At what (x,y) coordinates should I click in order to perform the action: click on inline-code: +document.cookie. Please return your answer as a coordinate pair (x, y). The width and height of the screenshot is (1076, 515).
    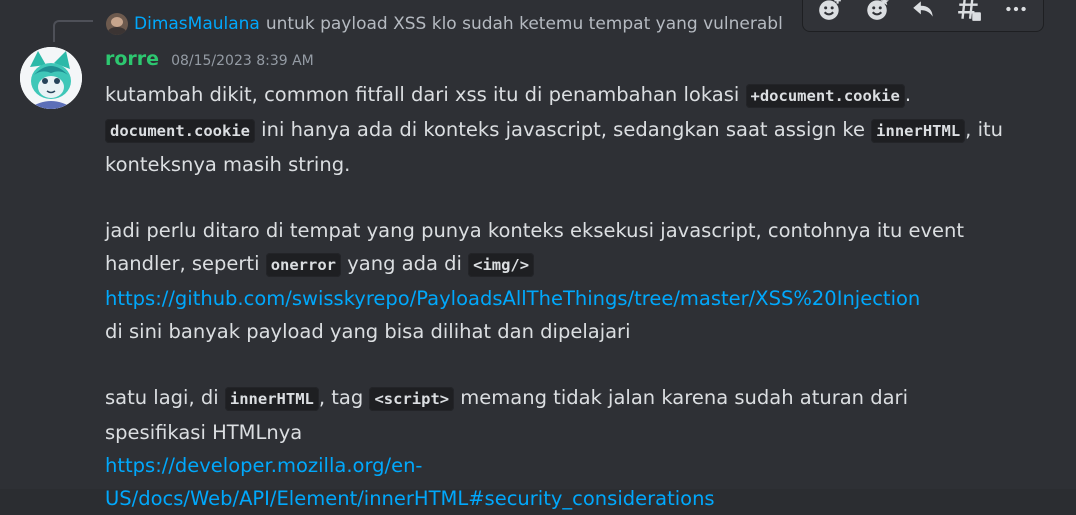
    Looking at the image, I should click on (825, 96).